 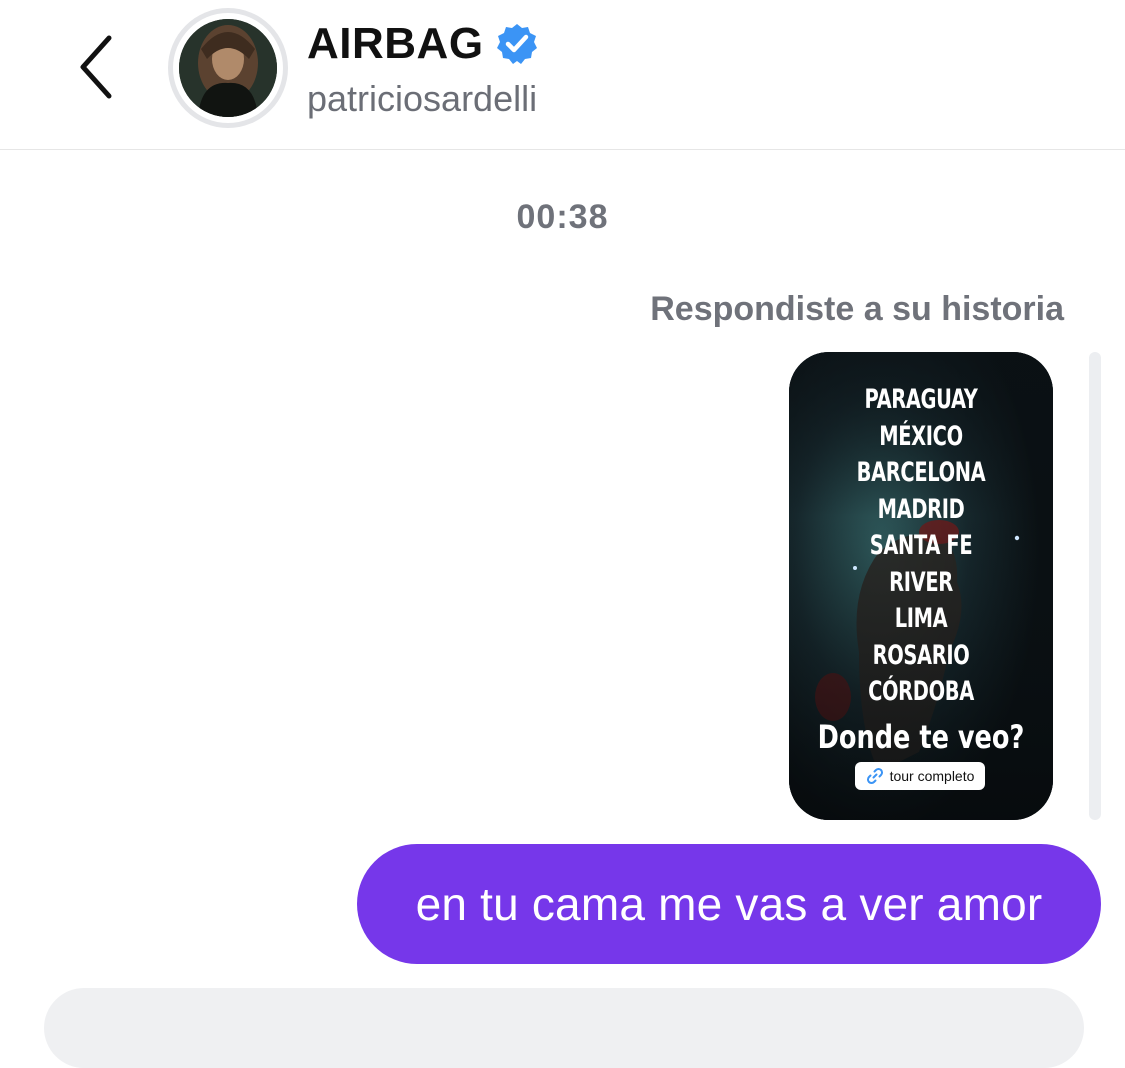 I want to click on story-city: SANTA FE, so click(x=921, y=545).